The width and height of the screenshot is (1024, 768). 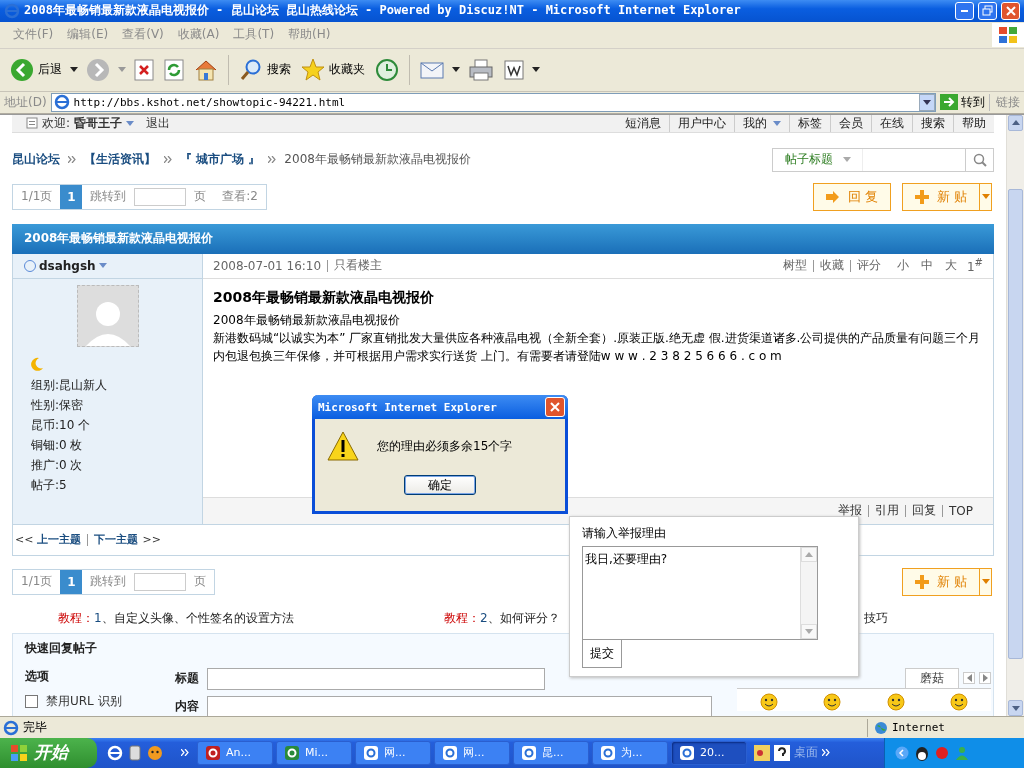 What do you see at coordinates (174, 69) in the screenshot?
I see `refresh-button` at bounding box center [174, 69].